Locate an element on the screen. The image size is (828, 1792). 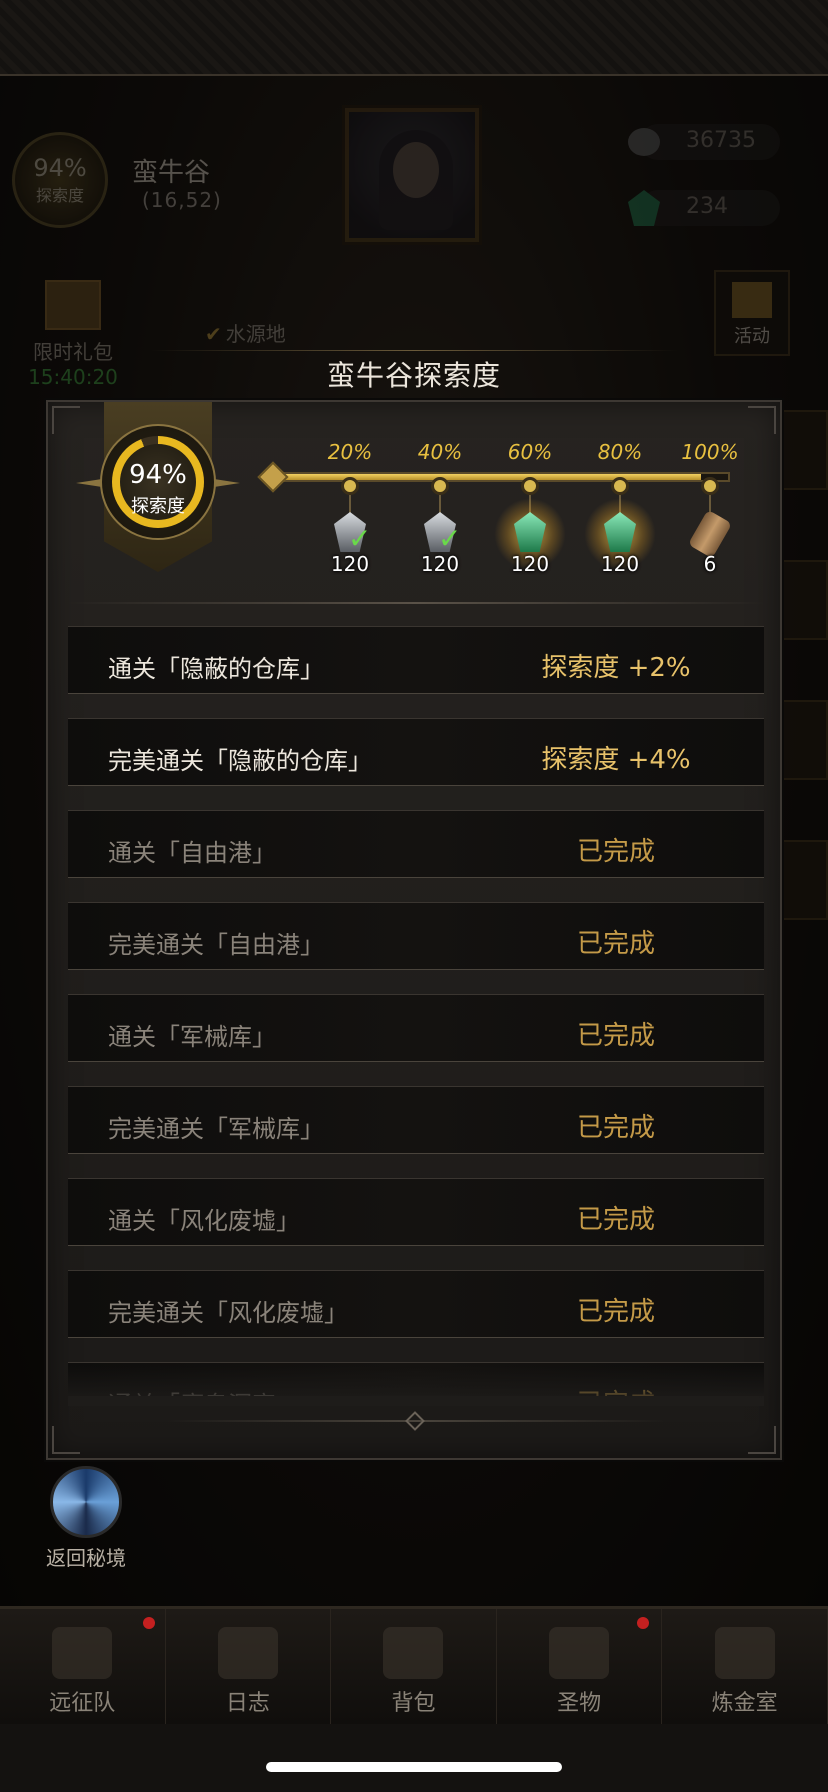
task-name: 通关「风化废墟」 is located at coordinates (204, 1221).